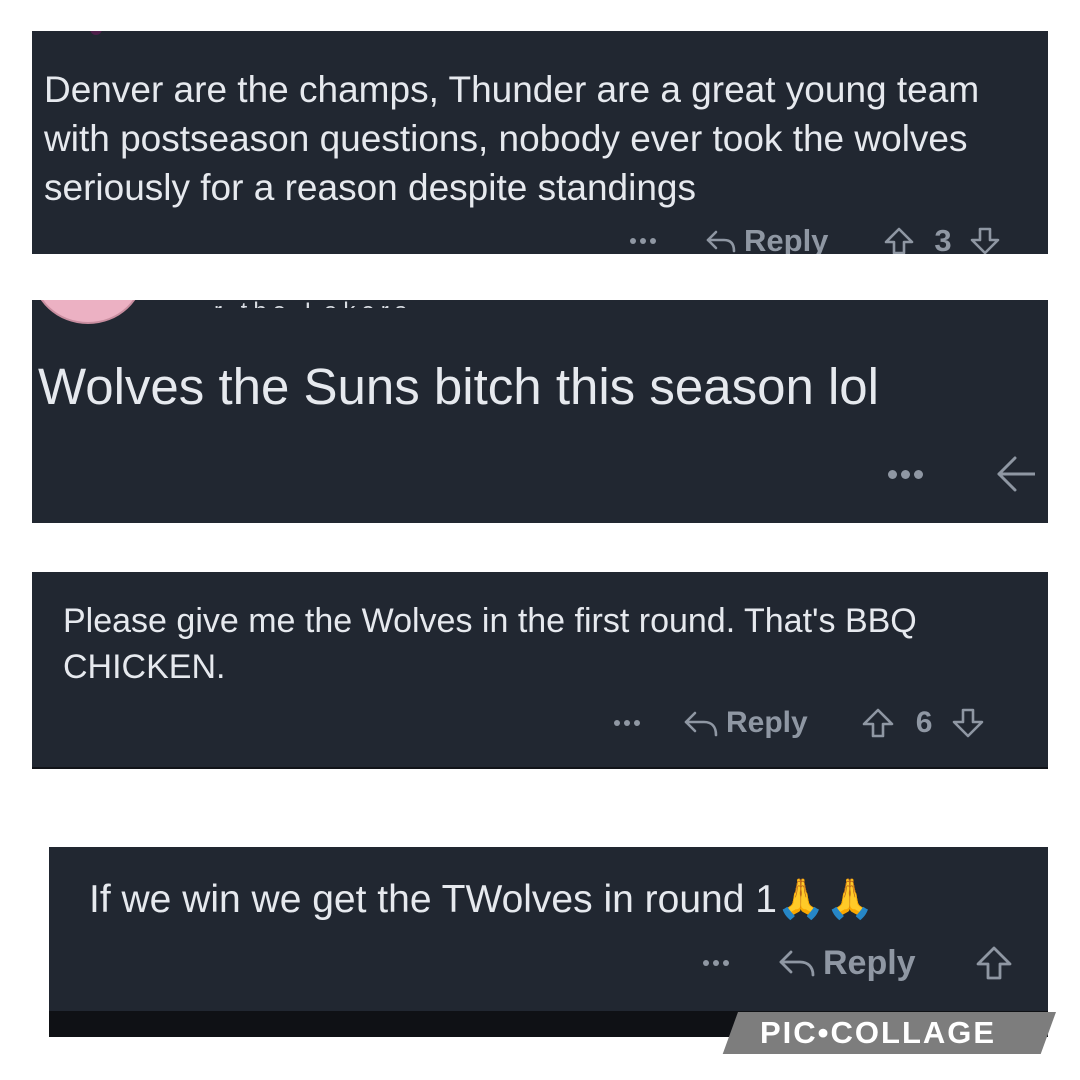  I want to click on comment-actions, so click(961, 474).